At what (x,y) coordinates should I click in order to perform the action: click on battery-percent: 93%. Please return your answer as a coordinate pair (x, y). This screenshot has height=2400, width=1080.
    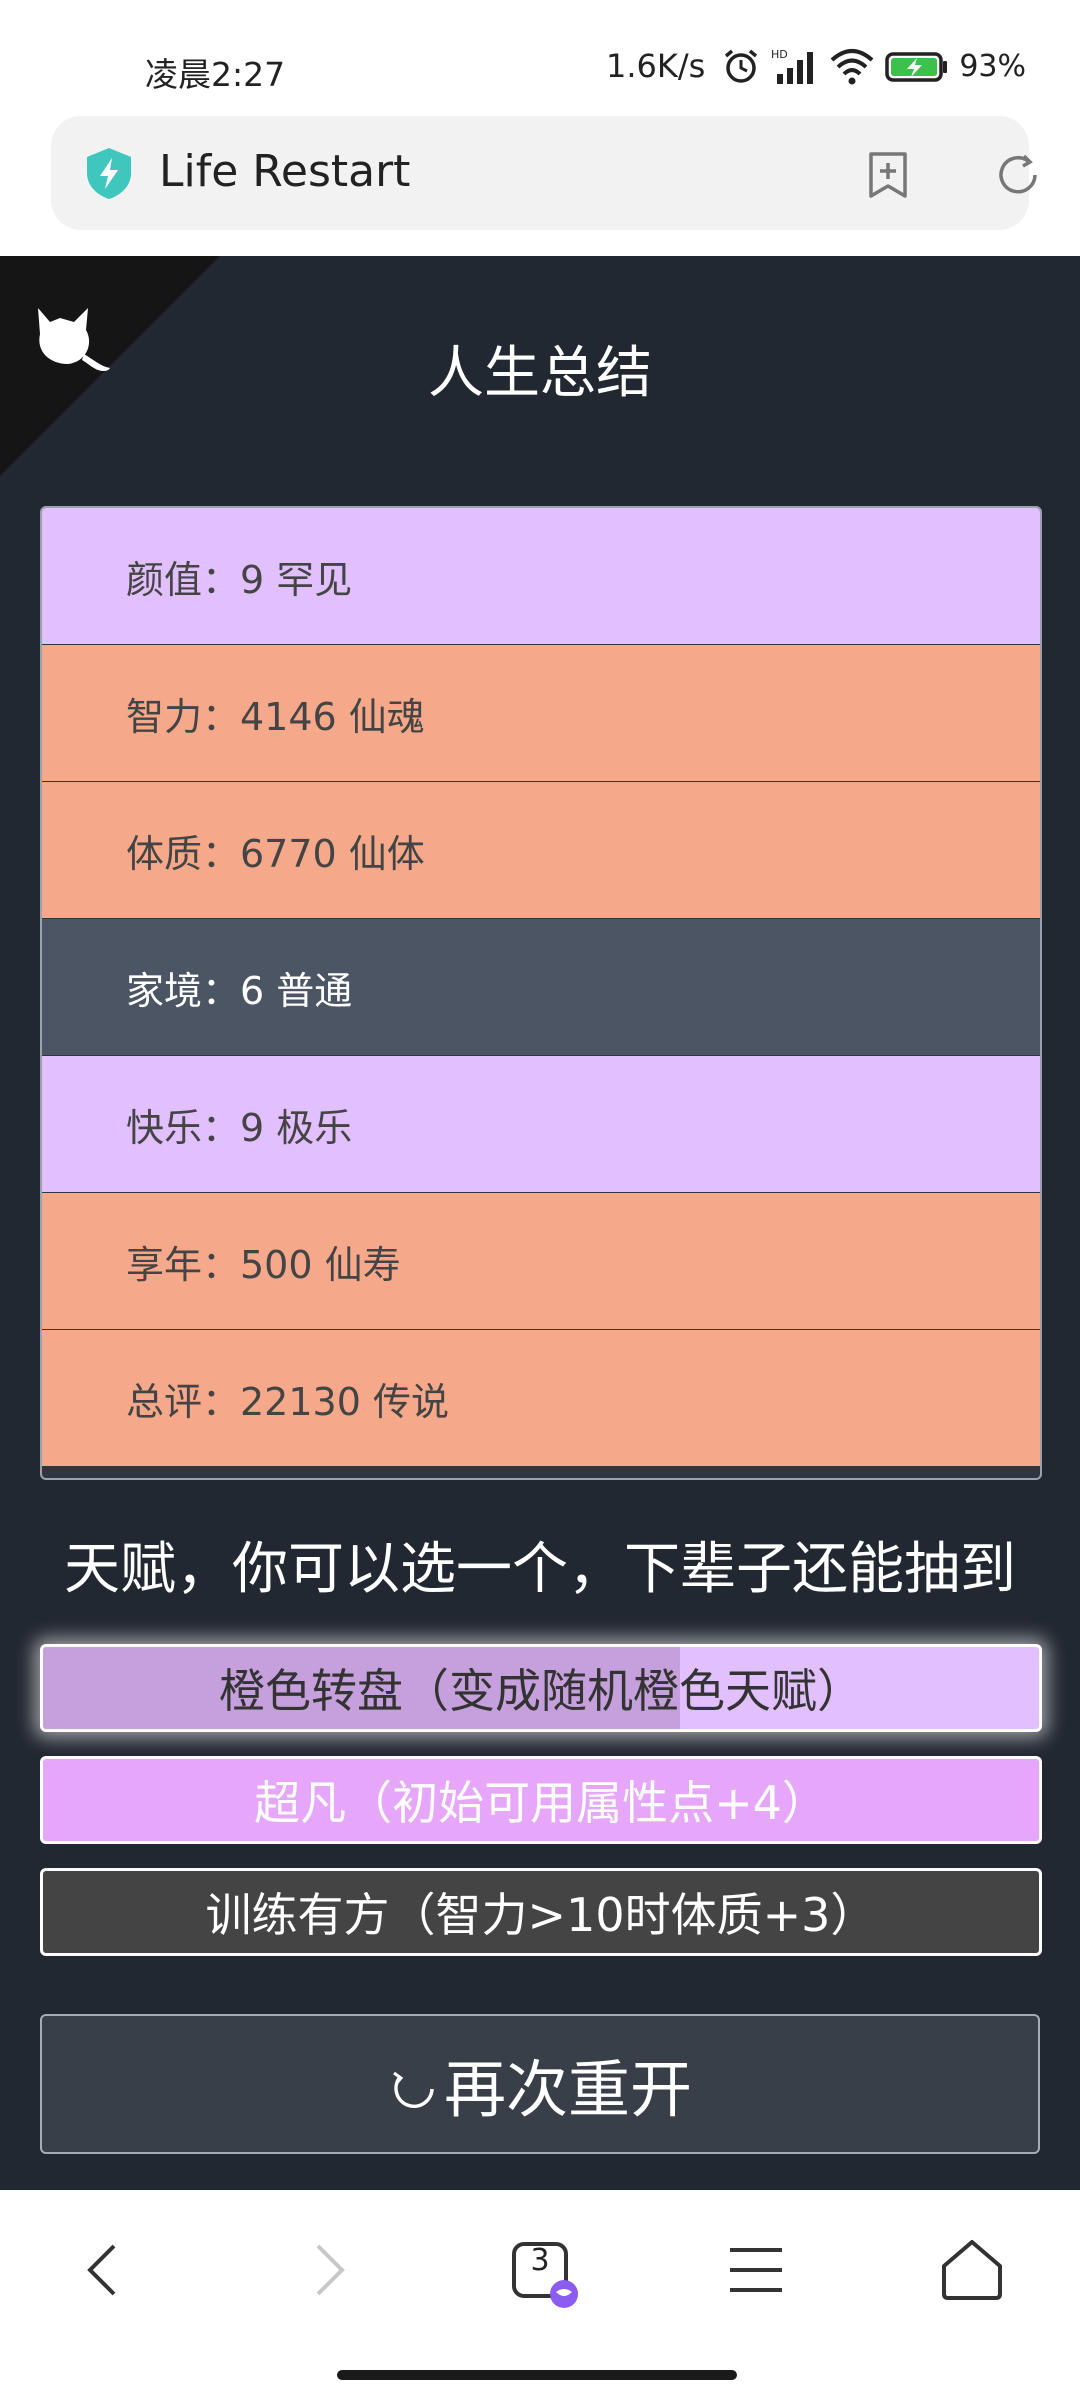
    Looking at the image, I should click on (992, 66).